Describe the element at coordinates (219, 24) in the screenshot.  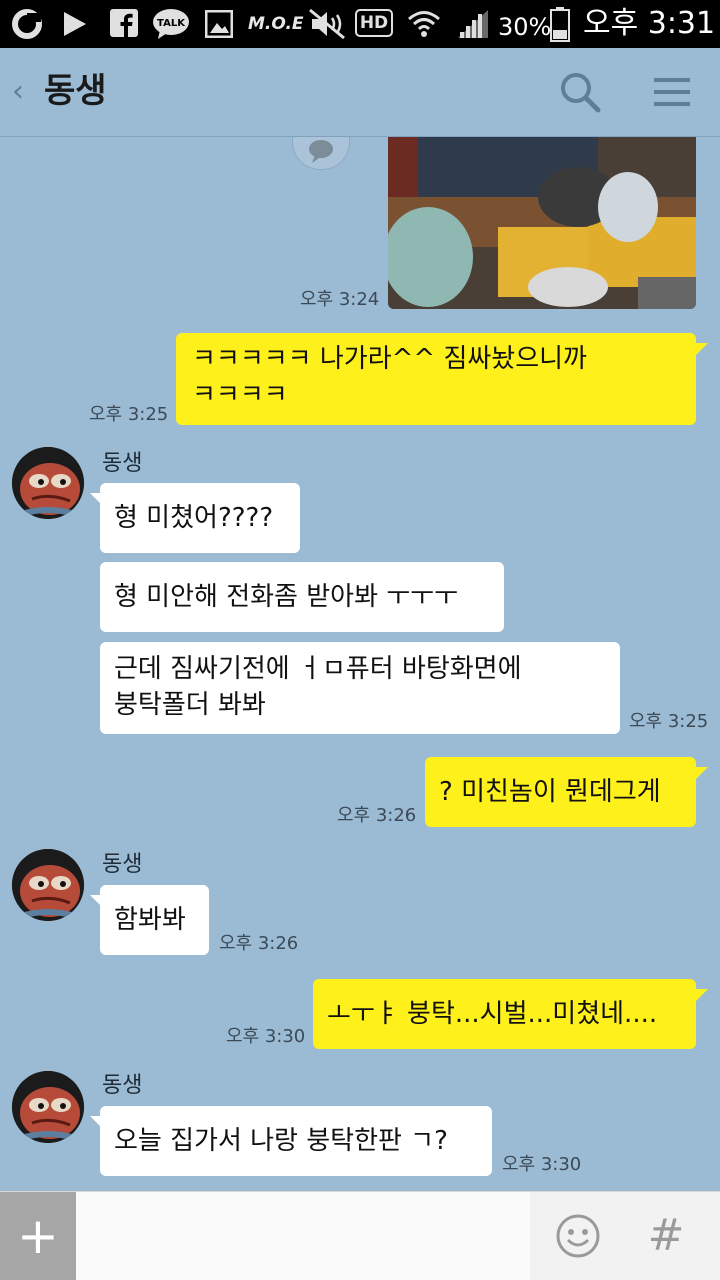
I see `gallery-icon` at that location.